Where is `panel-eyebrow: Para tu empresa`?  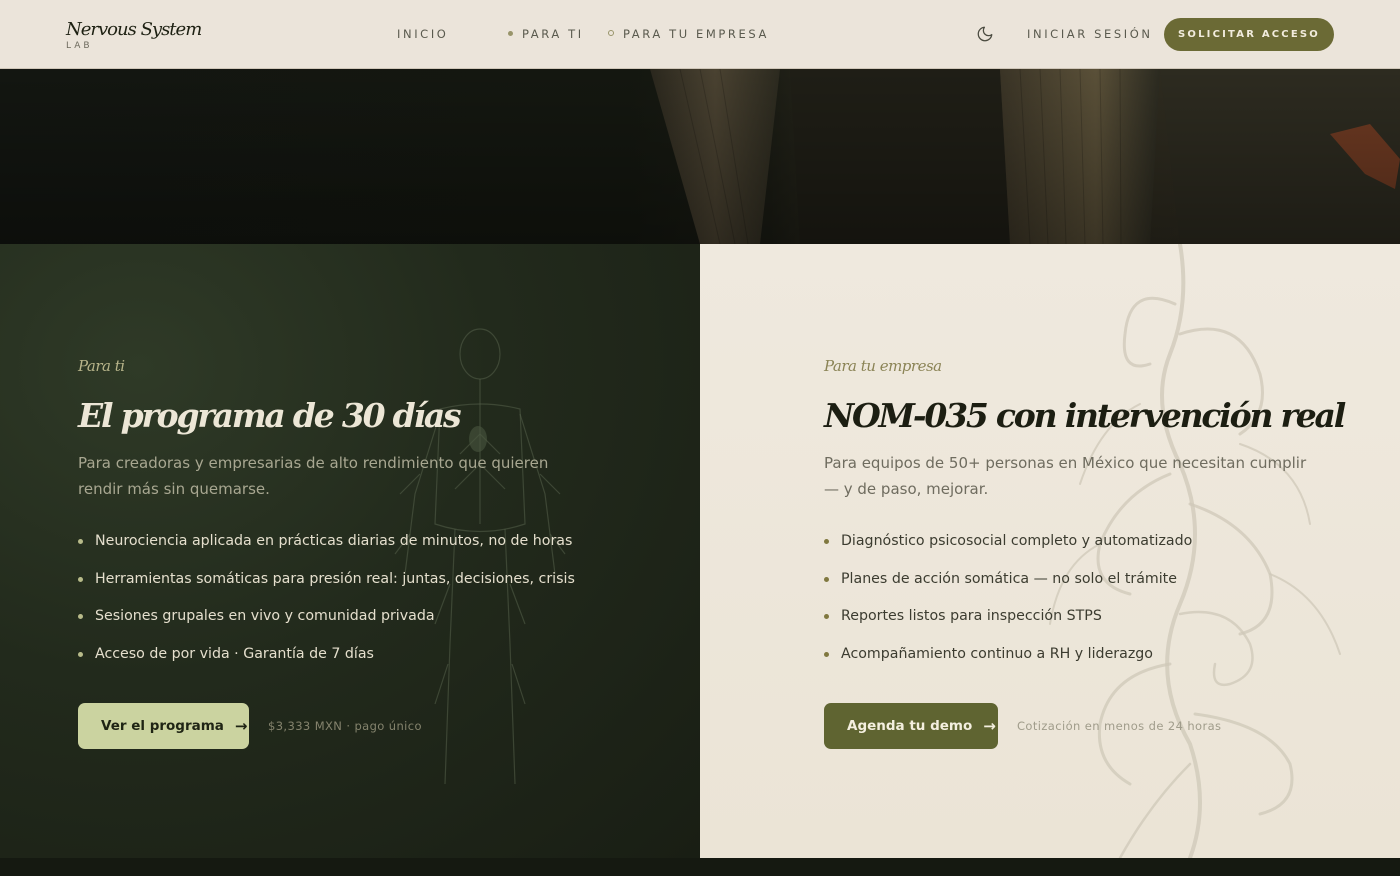 panel-eyebrow: Para tu empresa is located at coordinates (883, 366).